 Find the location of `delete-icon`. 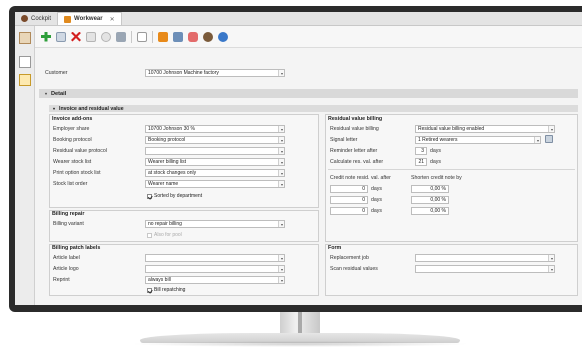

delete-icon is located at coordinates (76, 36).